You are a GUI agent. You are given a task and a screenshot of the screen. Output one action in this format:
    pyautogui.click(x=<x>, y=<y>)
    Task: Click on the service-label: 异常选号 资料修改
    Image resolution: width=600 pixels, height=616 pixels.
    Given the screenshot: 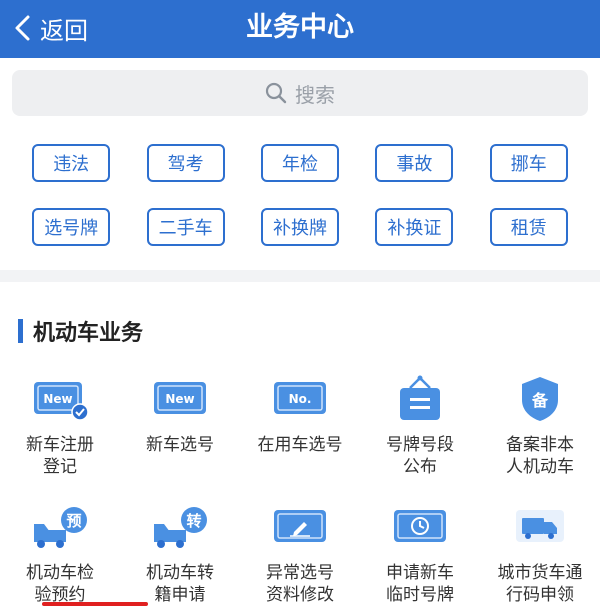 What is the action you would take?
    pyautogui.click(x=300, y=584)
    